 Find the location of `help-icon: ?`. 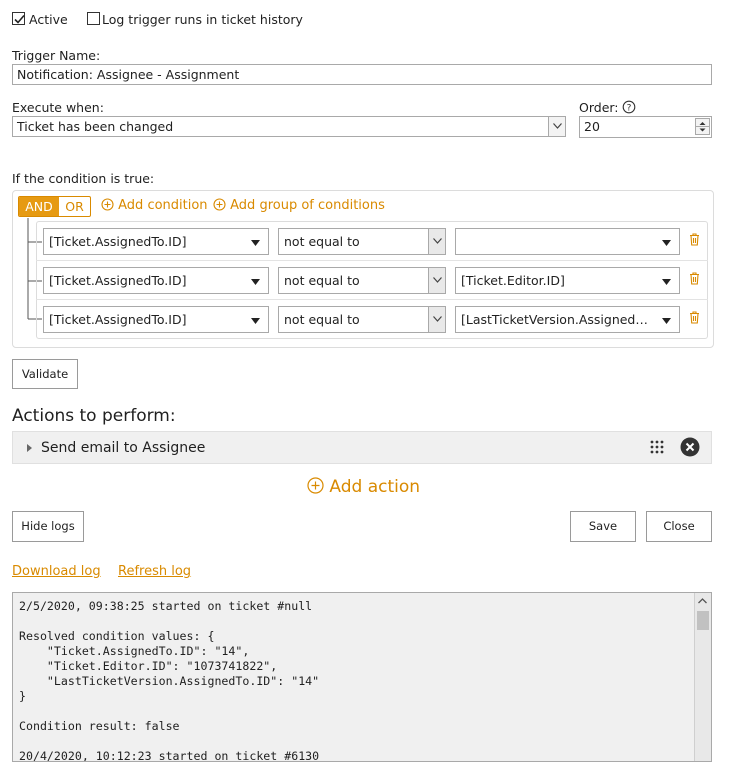

help-icon: ? is located at coordinates (629, 108).